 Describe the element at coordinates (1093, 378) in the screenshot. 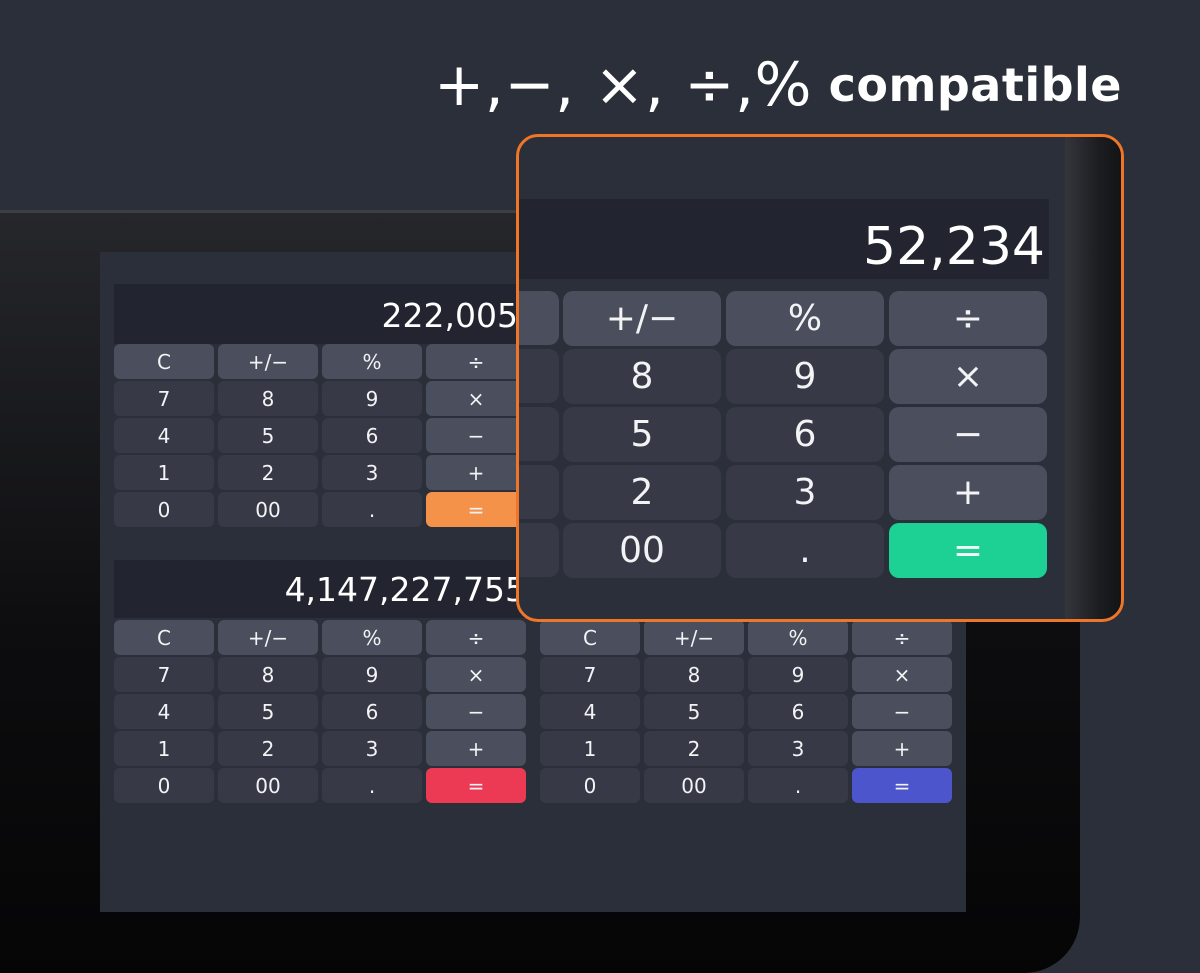

I see `device-edge` at that location.